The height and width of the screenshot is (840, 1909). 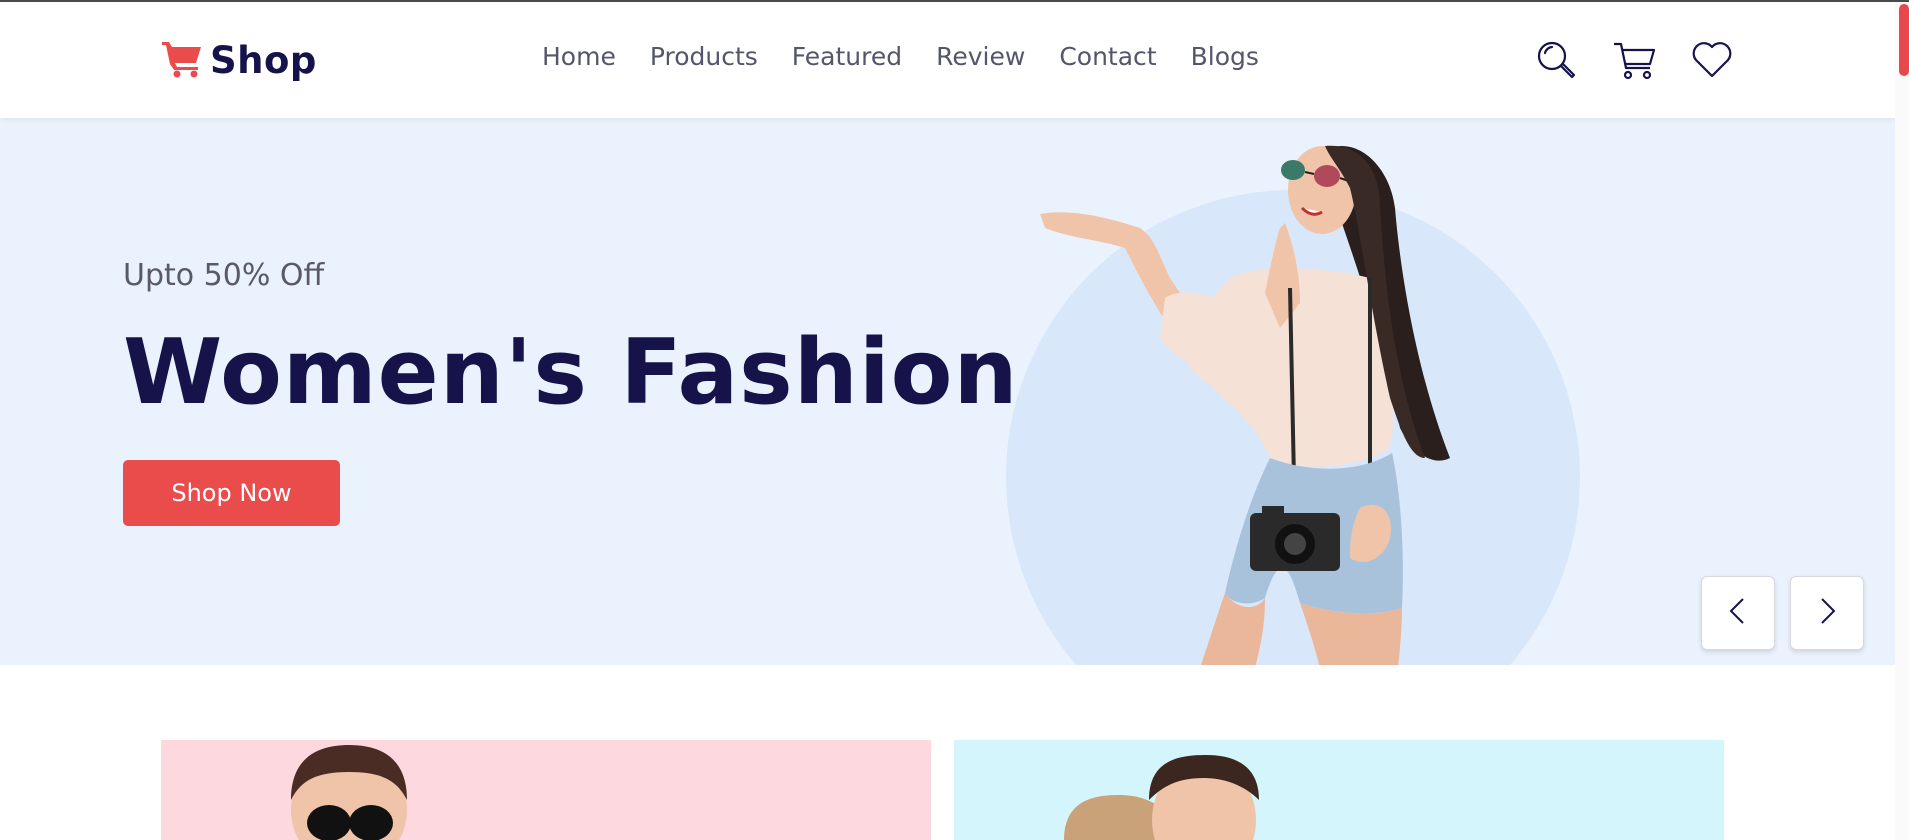 What do you see at coordinates (1556, 60) in the screenshot?
I see `search-icon` at bounding box center [1556, 60].